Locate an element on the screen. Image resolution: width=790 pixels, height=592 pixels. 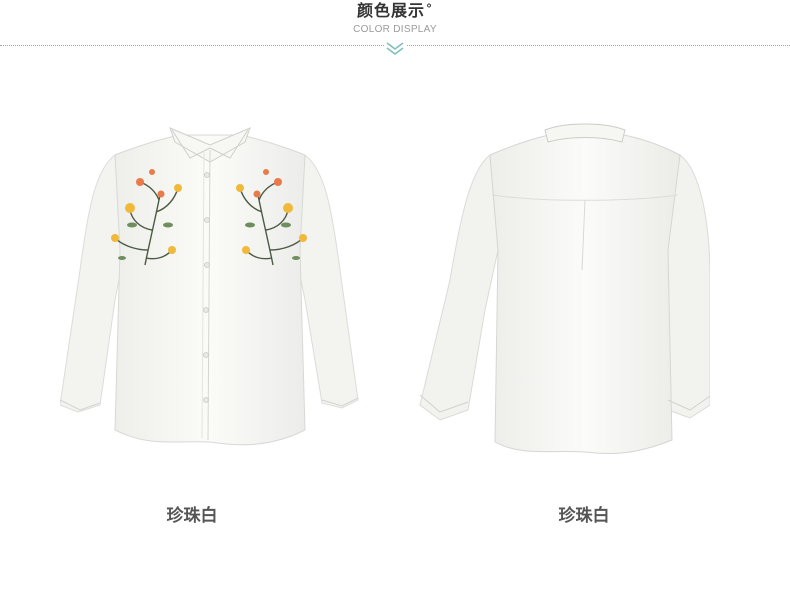
section-subtitle: COLOR DISPLAY is located at coordinates (395, 29).